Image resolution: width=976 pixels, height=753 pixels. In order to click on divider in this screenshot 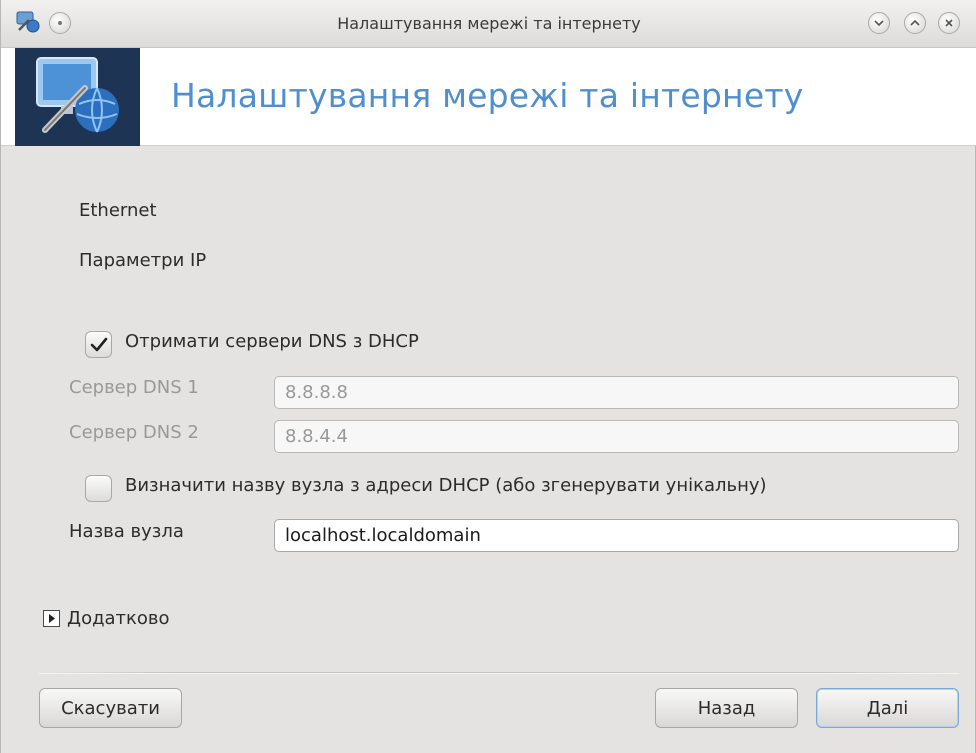, I will do `click(499, 673)`.